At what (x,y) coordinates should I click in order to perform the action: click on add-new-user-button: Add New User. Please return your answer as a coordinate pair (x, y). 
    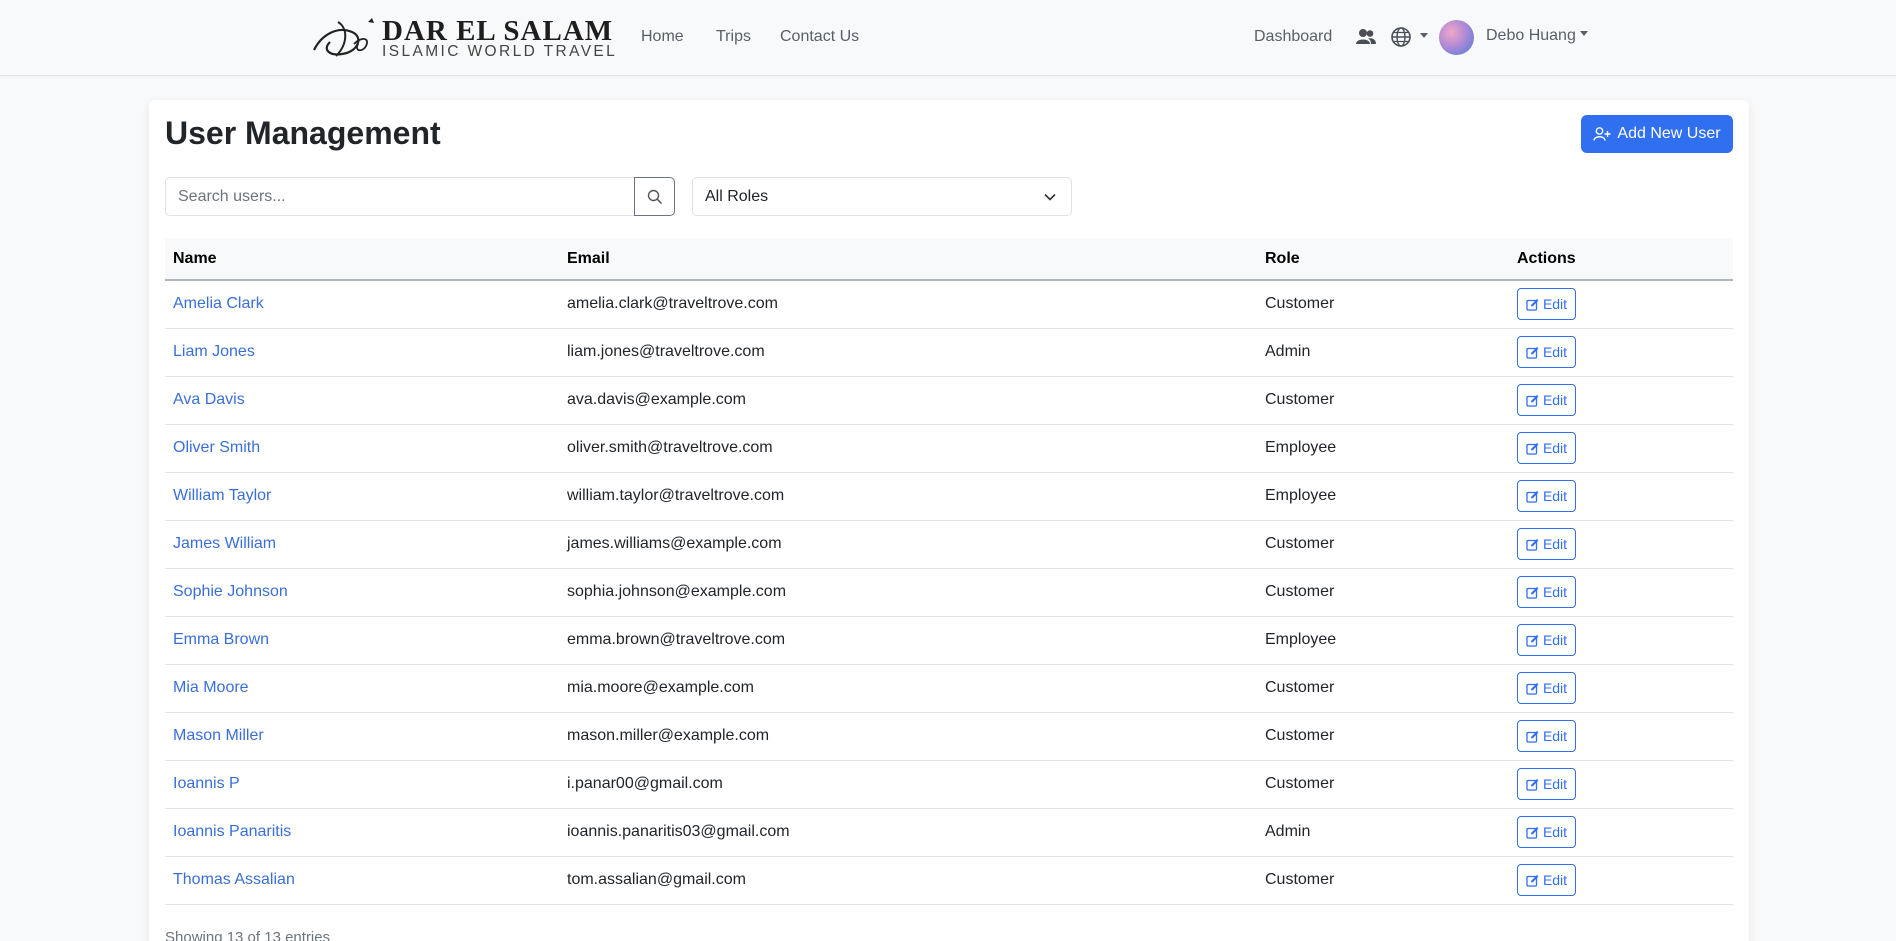
    Looking at the image, I should click on (1657, 134).